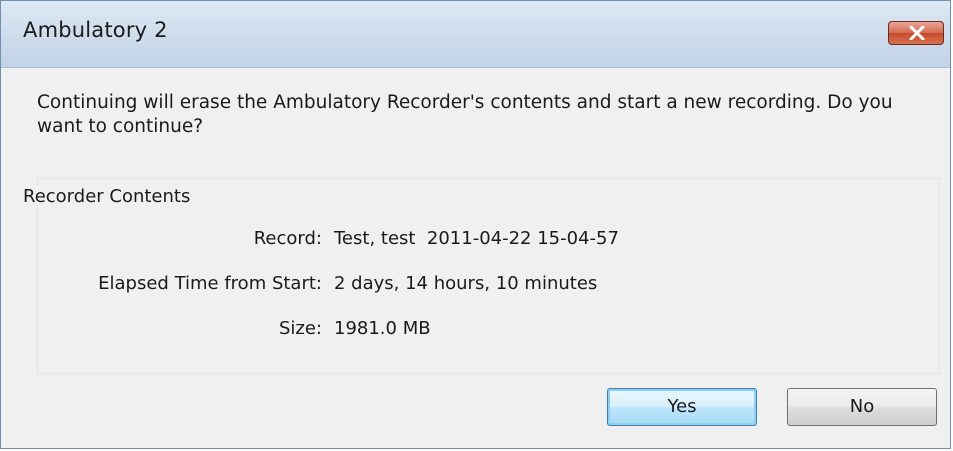 Image resolution: width=953 pixels, height=451 pixels. Describe the element at coordinates (95, 30) in the screenshot. I see `window-title: Ambulatory 2` at that location.